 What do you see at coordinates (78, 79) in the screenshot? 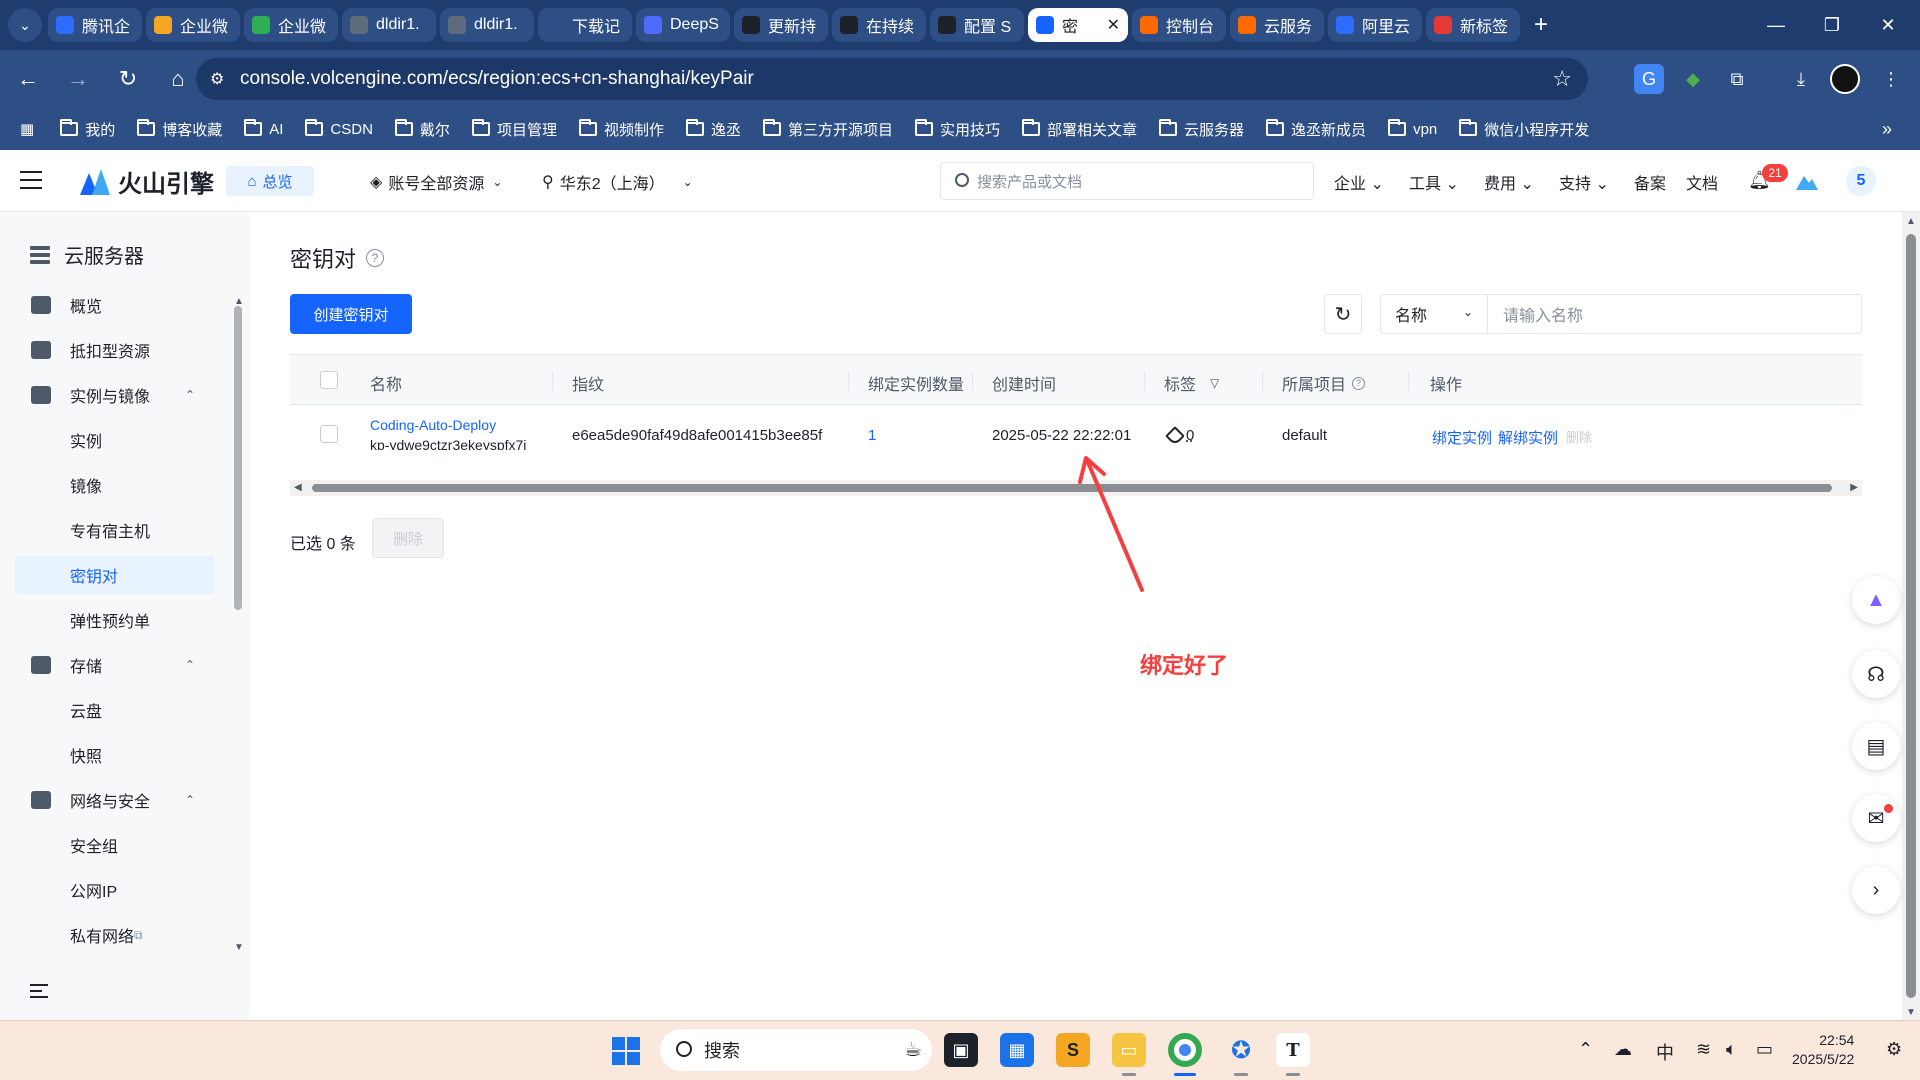
I see `forward-button: →` at bounding box center [78, 79].